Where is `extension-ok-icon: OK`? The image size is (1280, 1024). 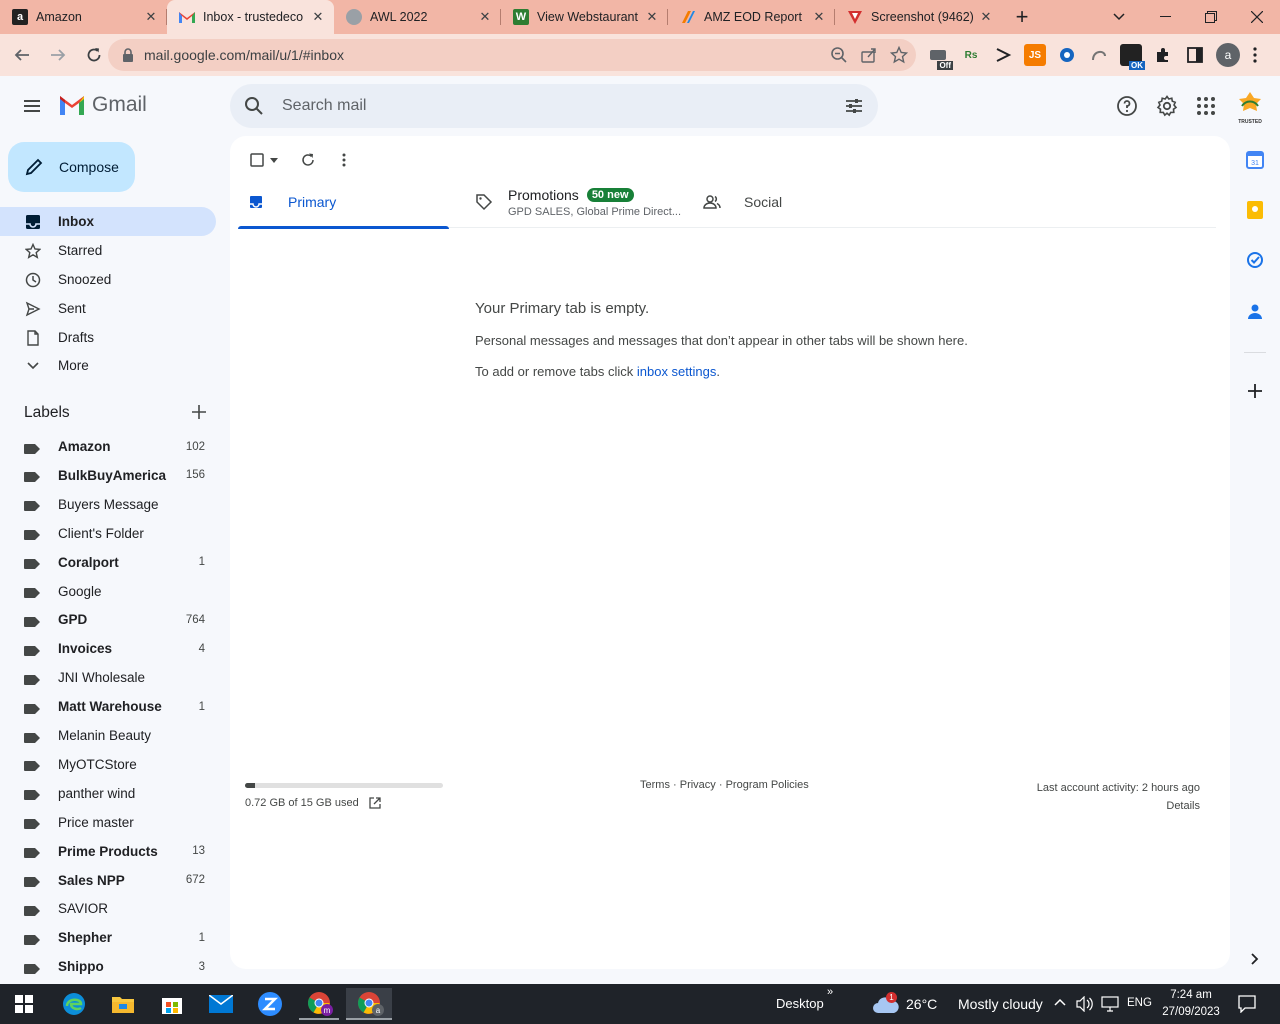
extension-ok-icon: OK is located at coordinates (1132, 57).